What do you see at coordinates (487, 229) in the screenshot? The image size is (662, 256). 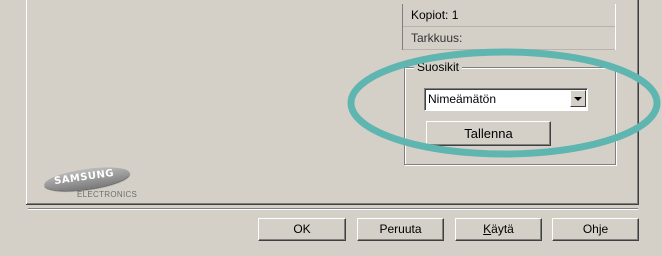 I see `apply-mnemonic: K` at bounding box center [487, 229].